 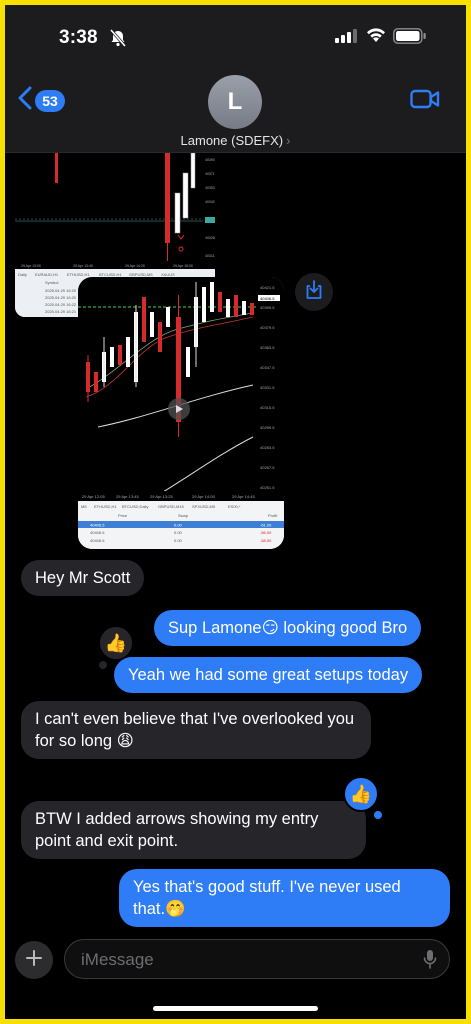 I want to click on price-6: 40315.5, so click(x=267, y=407).